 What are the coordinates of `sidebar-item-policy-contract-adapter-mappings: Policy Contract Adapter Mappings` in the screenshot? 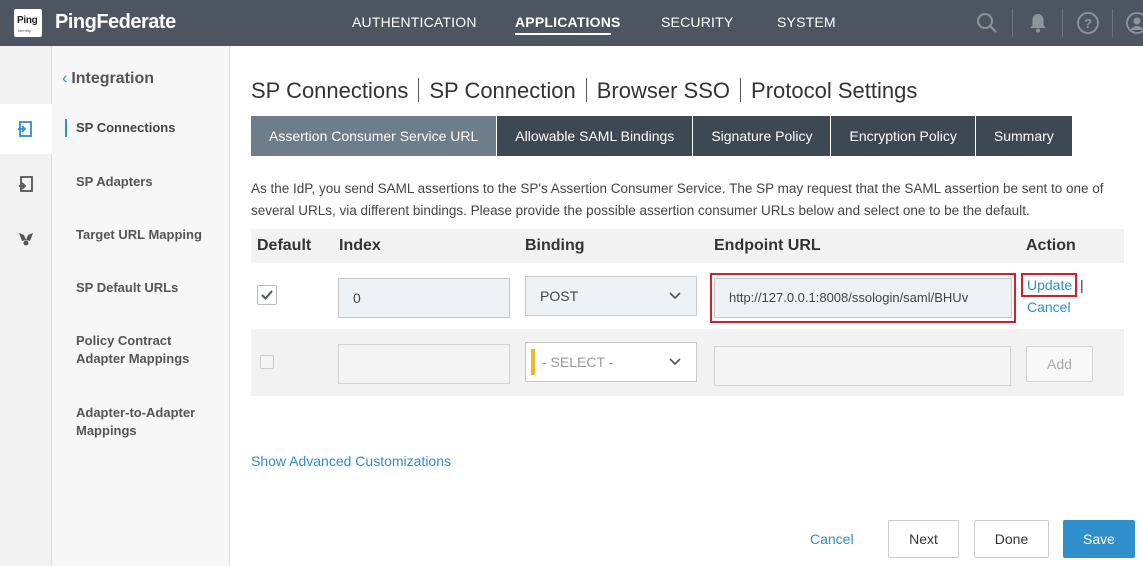 It's located at (148, 350).